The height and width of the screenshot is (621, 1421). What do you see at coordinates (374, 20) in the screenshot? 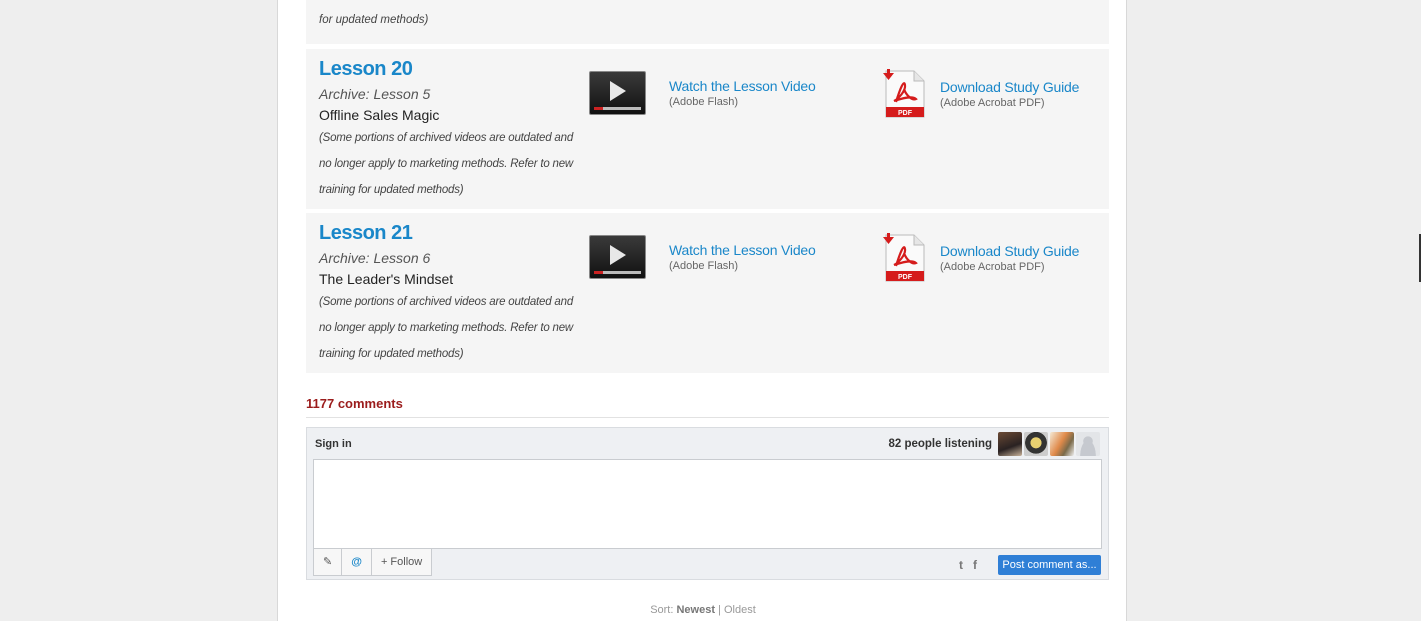
I see `lesson-note: for updated methods)` at bounding box center [374, 20].